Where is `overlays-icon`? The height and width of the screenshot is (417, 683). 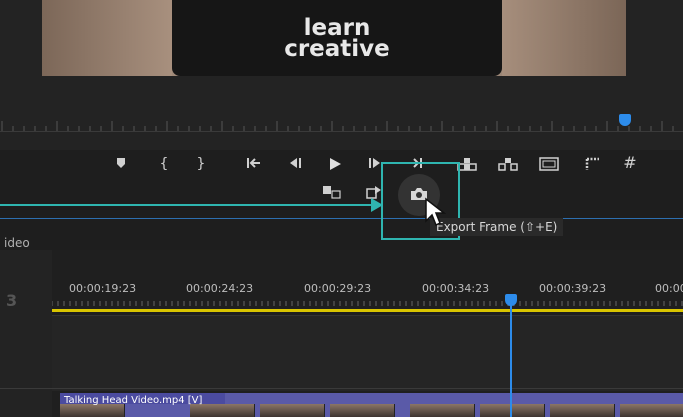
overlays-icon is located at coordinates (592, 163).